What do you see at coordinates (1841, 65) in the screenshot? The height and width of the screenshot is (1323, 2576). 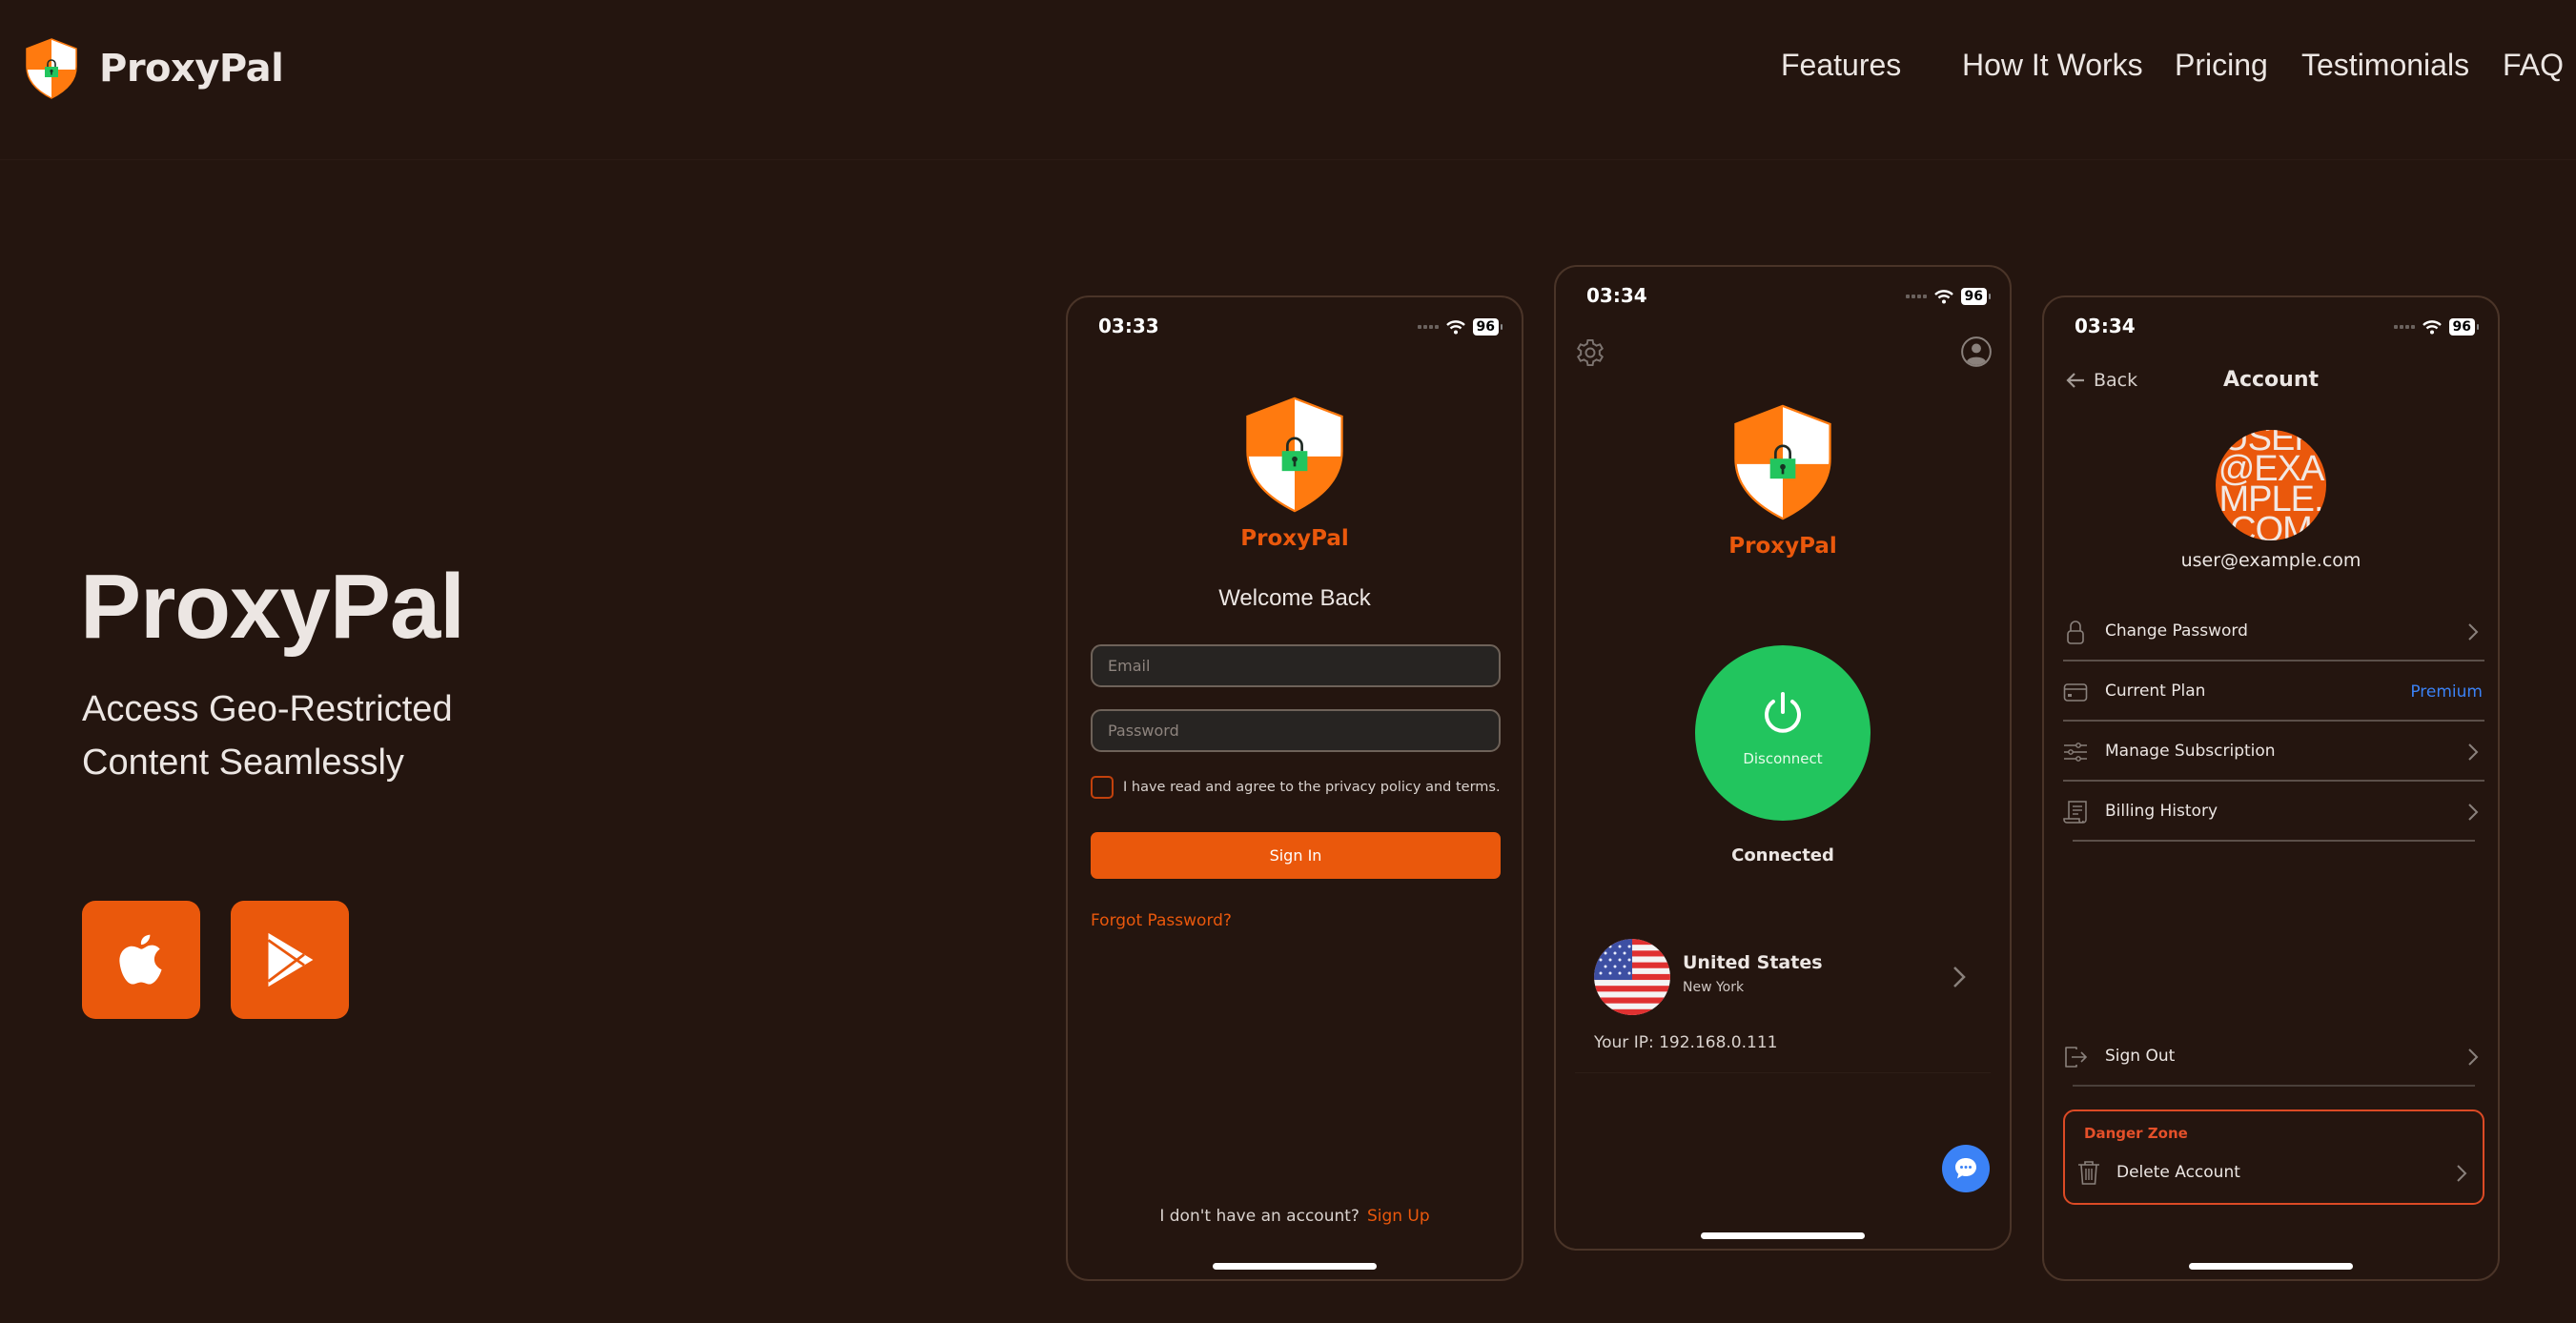 I see `nav-features: Features` at bounding box center [1841, 65].